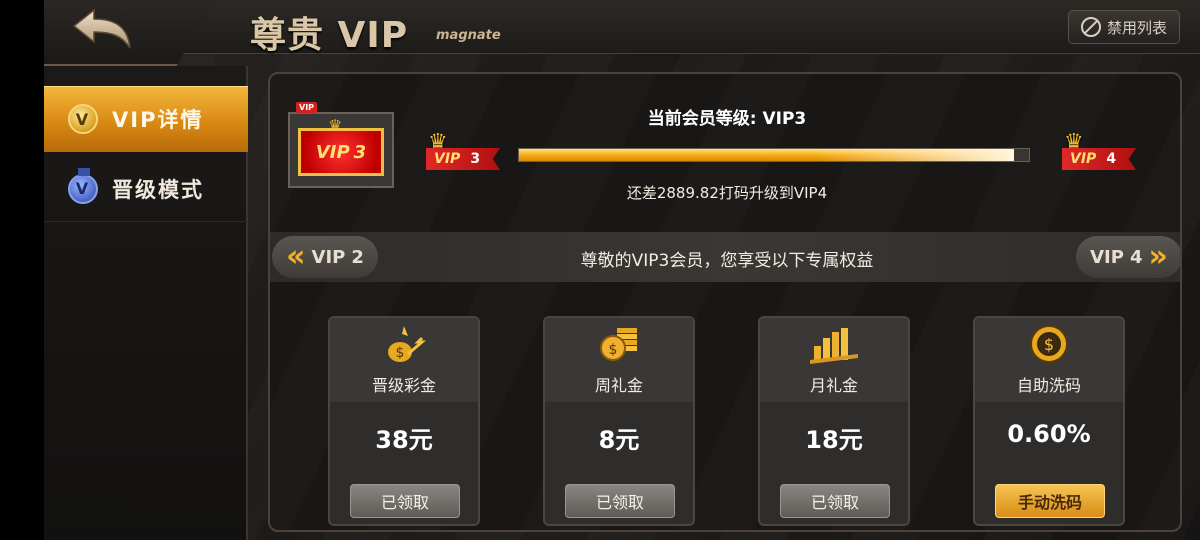  What do you see at coordinates (468, 35) in the screenshot?
I see `page-subtitle: magnate` at bounding box center [468, 35].